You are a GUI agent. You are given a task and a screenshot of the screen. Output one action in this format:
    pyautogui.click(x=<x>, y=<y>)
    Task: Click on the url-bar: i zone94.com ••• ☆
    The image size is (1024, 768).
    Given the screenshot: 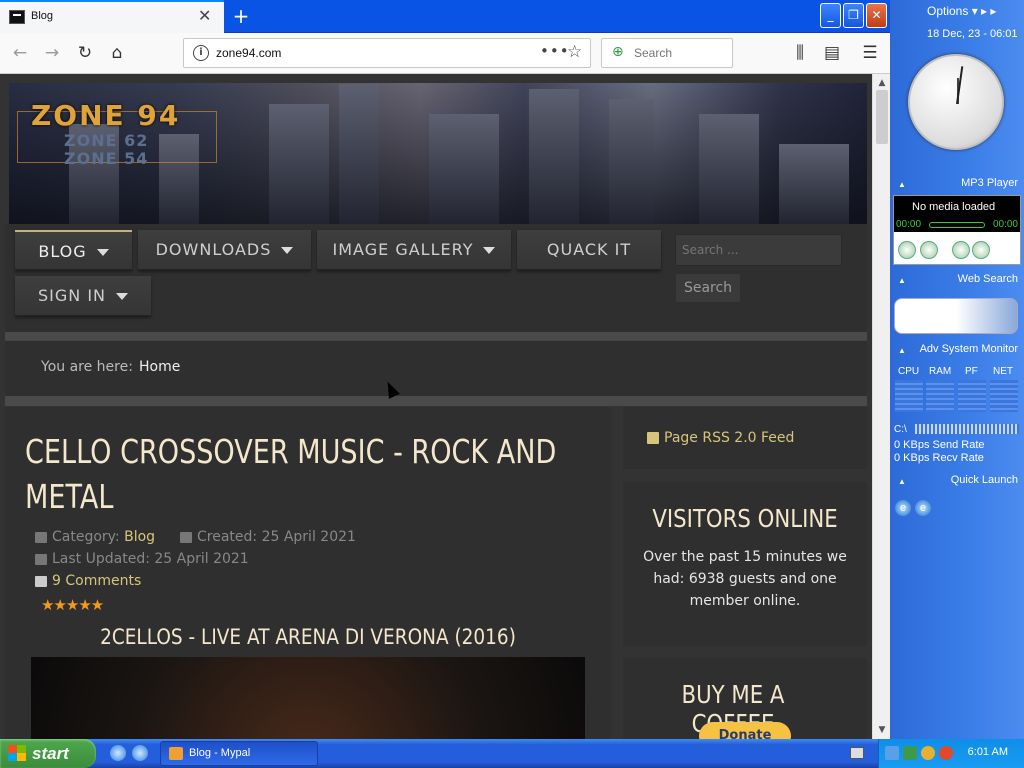 What is the action you would take?
    pyautogui.click(x=387, y=53)
    